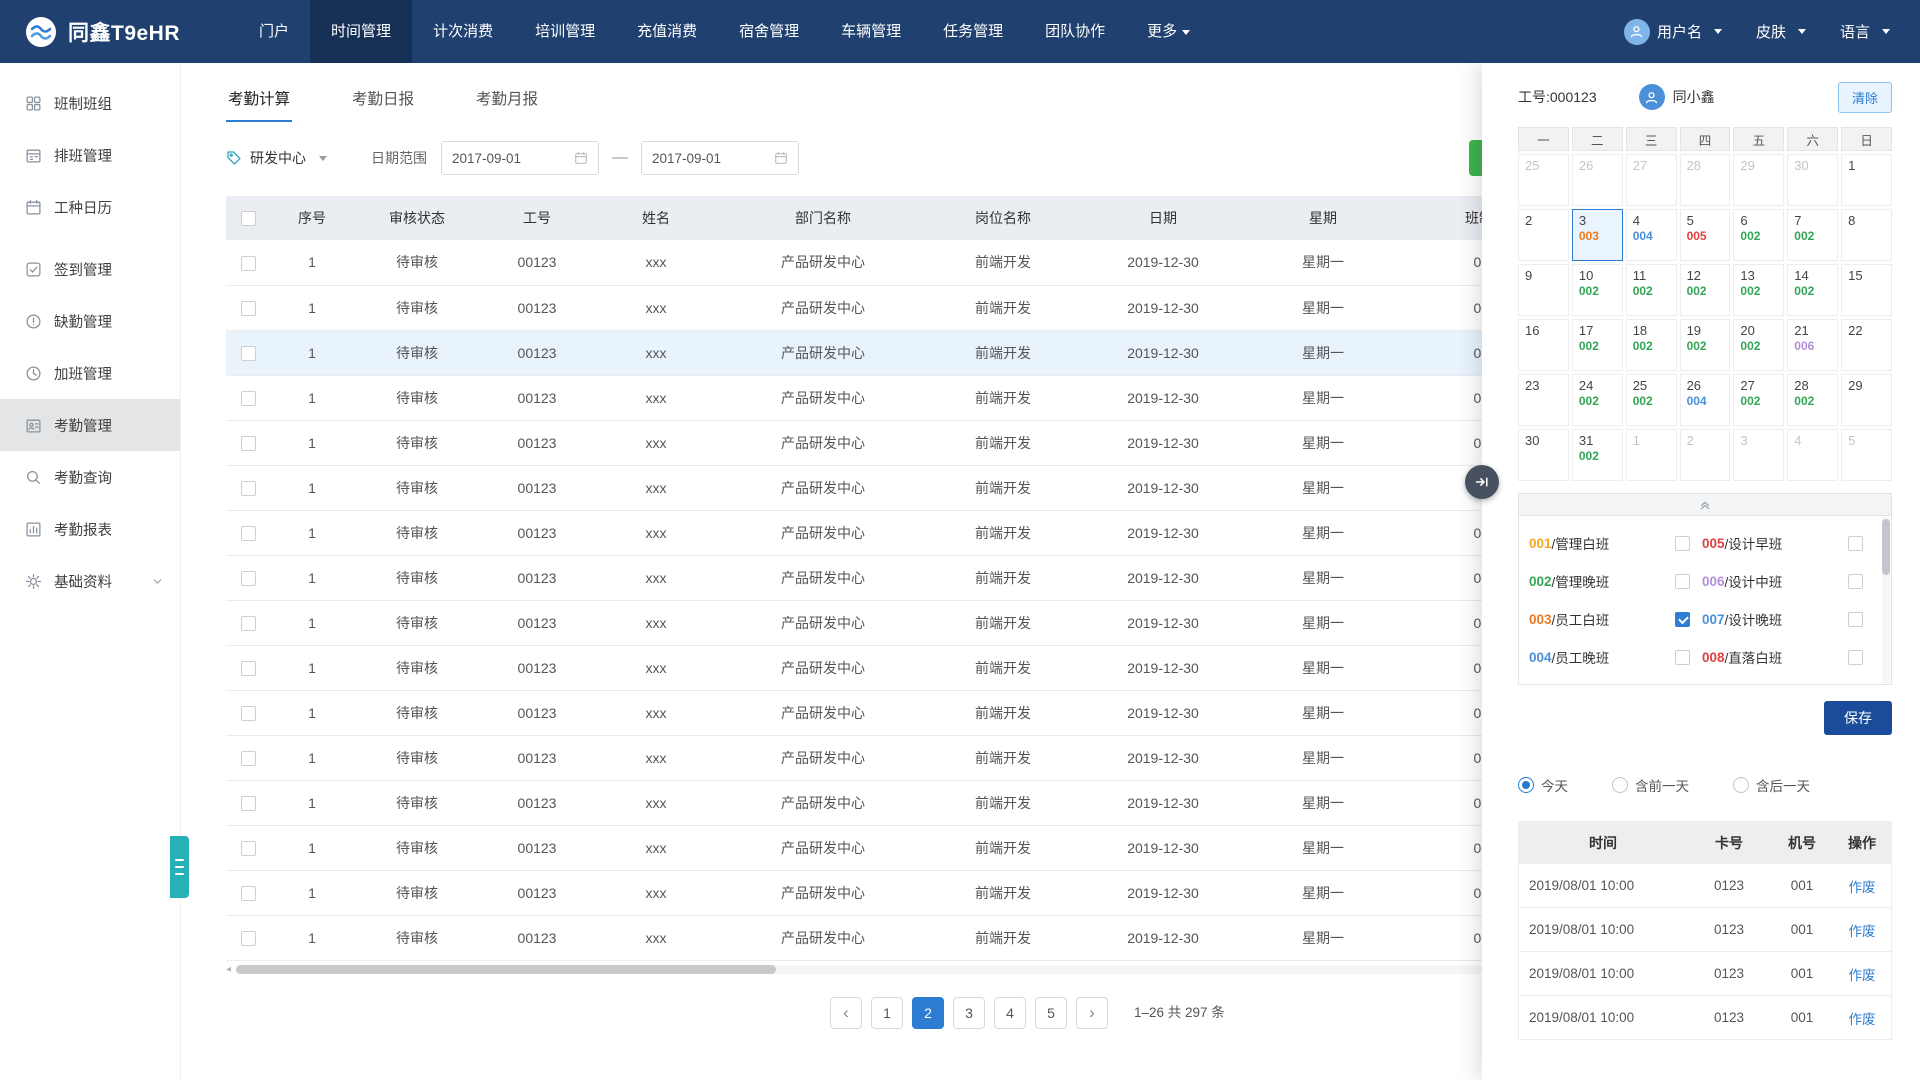 The height and width of the screenshot is (1080, 1920). Describe the element at coordinates (179, 867) in the screenshot. I see `side-helper-tab` at that location.